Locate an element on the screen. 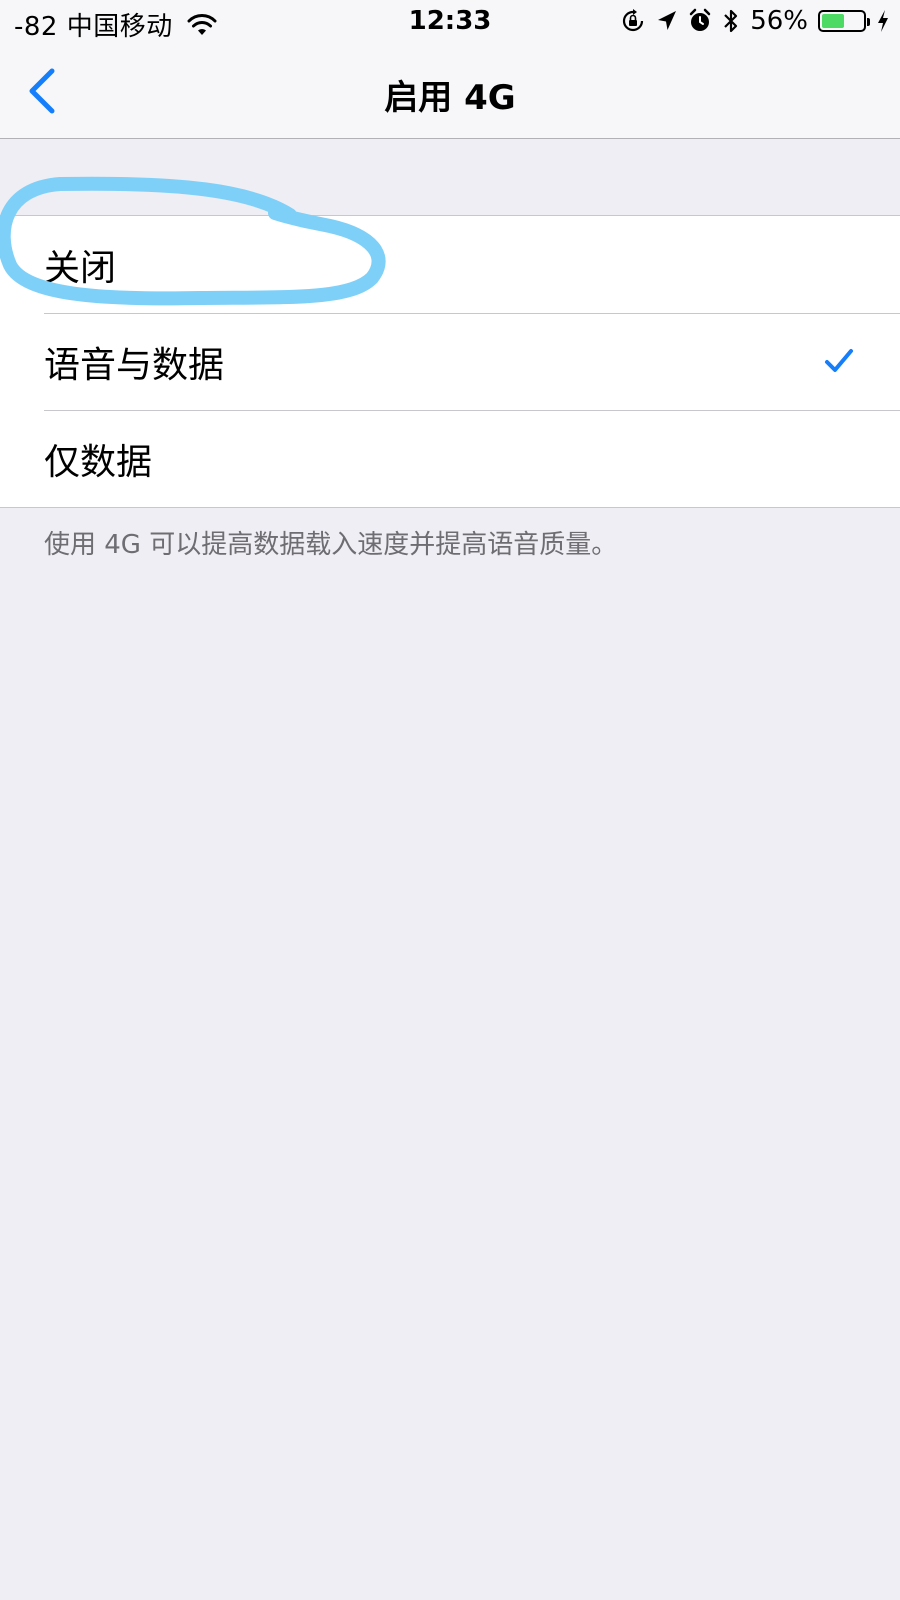 The width and height of the screenshot is (900, 1600). option-voice-and-data: 语音与数据 is located at coordinates (450, 361).